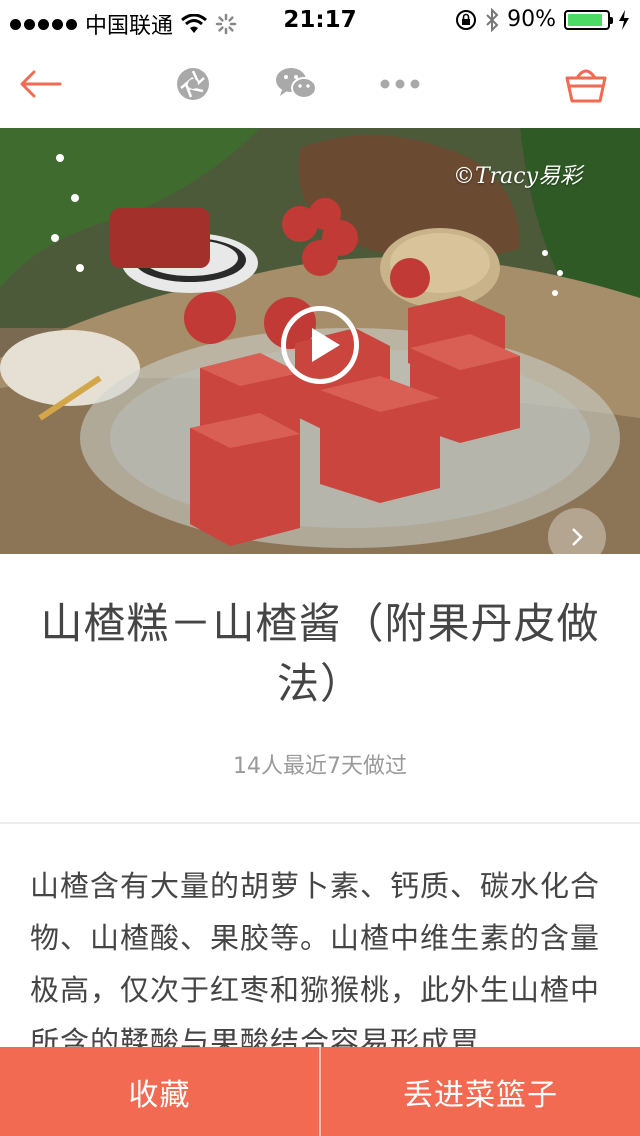 The width and height of the screenshot is (640, 1136). I want to click on battery-percent: 90%, so click(531, 19).